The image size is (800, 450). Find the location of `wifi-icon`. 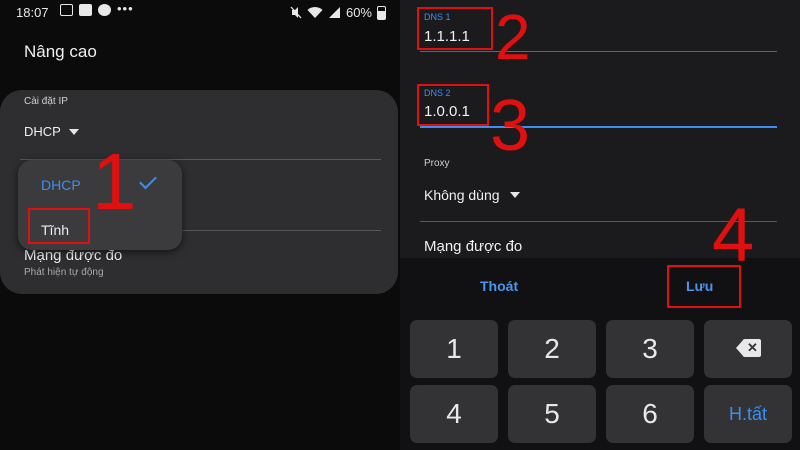

wifi-icon is located at coordinates (315, 13).